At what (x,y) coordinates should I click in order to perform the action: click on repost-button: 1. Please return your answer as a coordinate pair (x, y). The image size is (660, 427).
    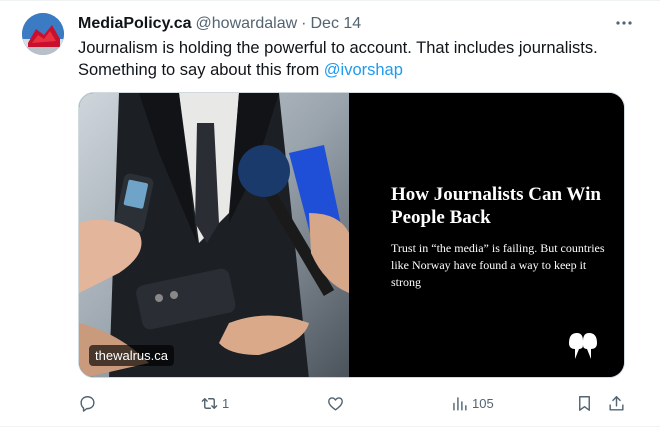
    Looking at the image, I should click on (214, 403).